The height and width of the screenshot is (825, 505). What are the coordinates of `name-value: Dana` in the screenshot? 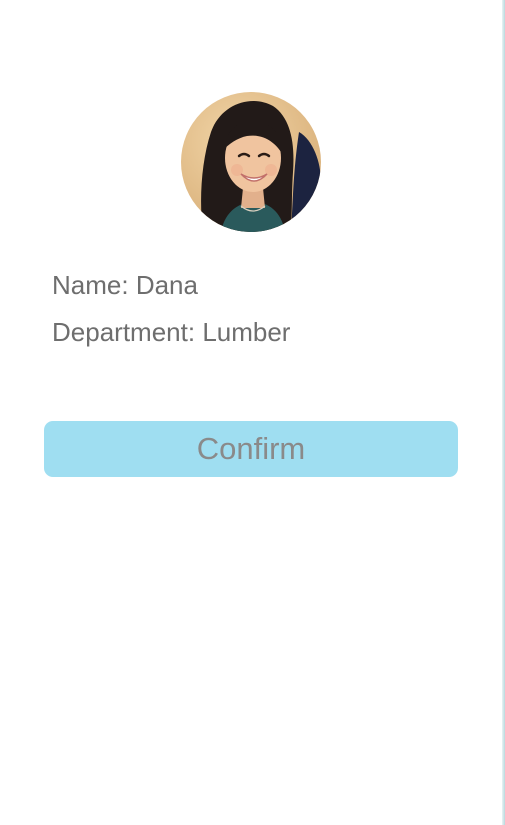 It's located at (166, 285).